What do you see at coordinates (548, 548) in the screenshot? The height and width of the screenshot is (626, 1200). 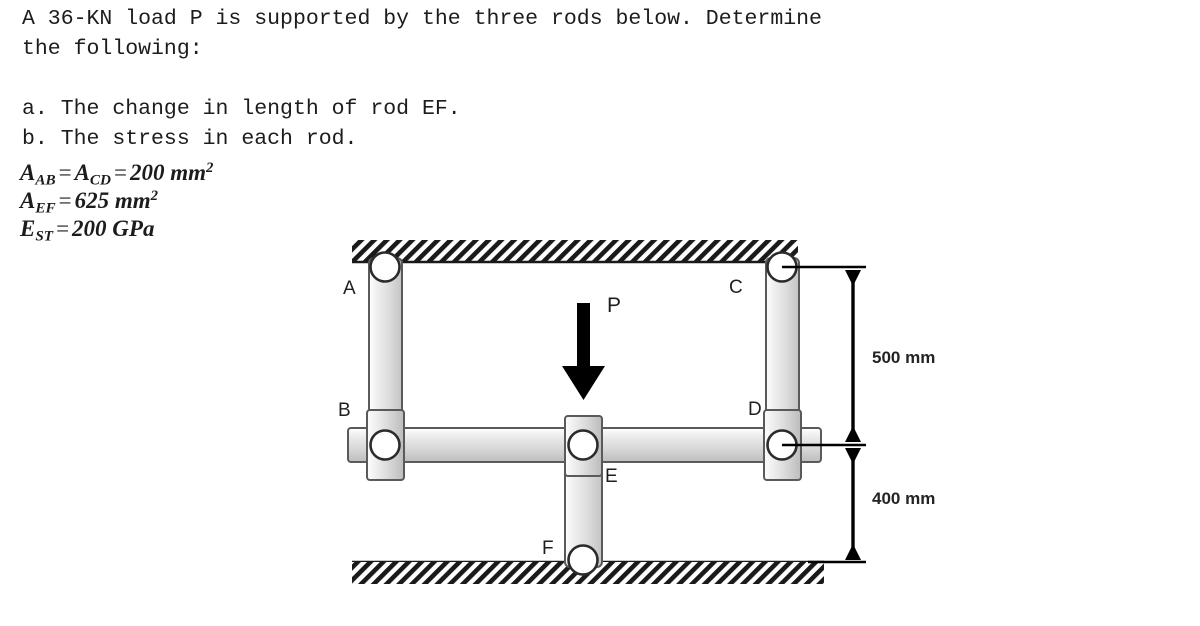 I see `joint-label-f: F` at bounding box center [548, 548].